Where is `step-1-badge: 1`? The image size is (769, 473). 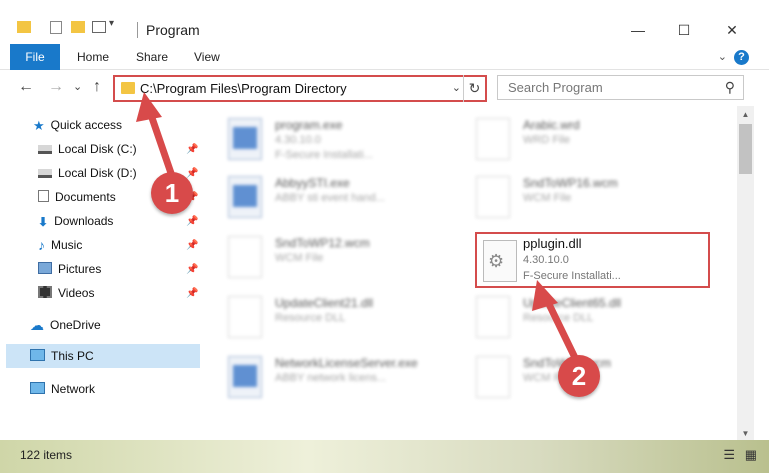 step-1-badge: 1 is located at coordinates (172, 193).